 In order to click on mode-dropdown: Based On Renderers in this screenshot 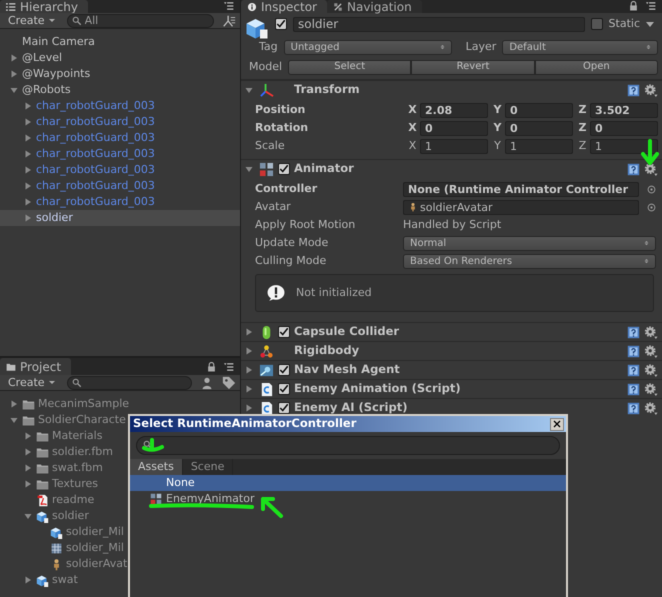, I will do `click(529, 261)`.